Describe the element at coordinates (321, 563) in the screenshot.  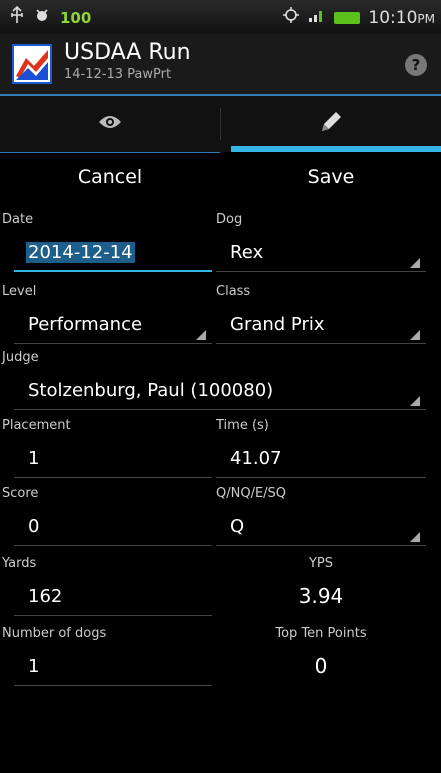
I see `yps-label: YPS` at that location.